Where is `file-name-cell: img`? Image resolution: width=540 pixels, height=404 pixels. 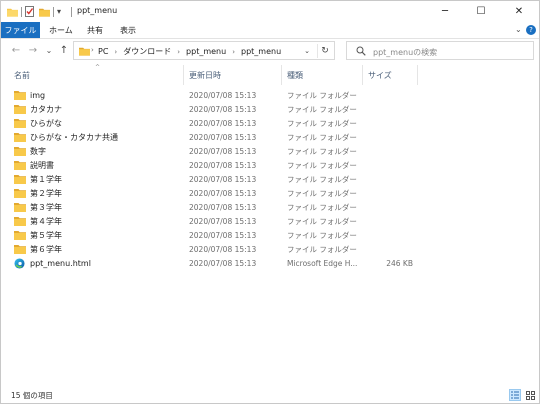
file-name-cell: img is located at coordinates (29, 95).